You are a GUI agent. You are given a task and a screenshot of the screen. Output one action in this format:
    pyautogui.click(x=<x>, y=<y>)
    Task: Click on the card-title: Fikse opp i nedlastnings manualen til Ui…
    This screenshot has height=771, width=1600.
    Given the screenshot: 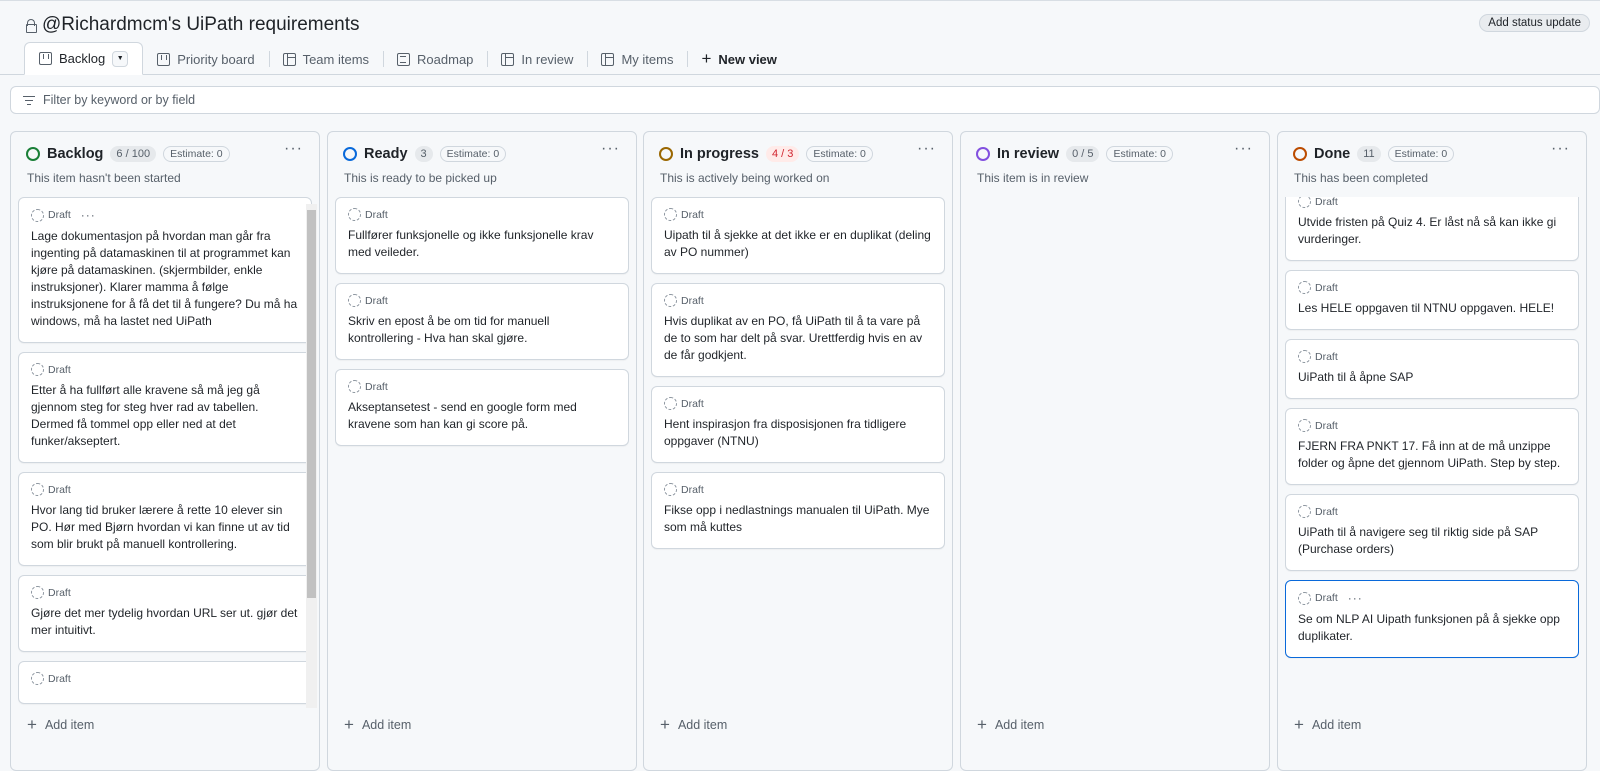 What is the action you would take?
    pyautogui.click(x=797, y=518)
    